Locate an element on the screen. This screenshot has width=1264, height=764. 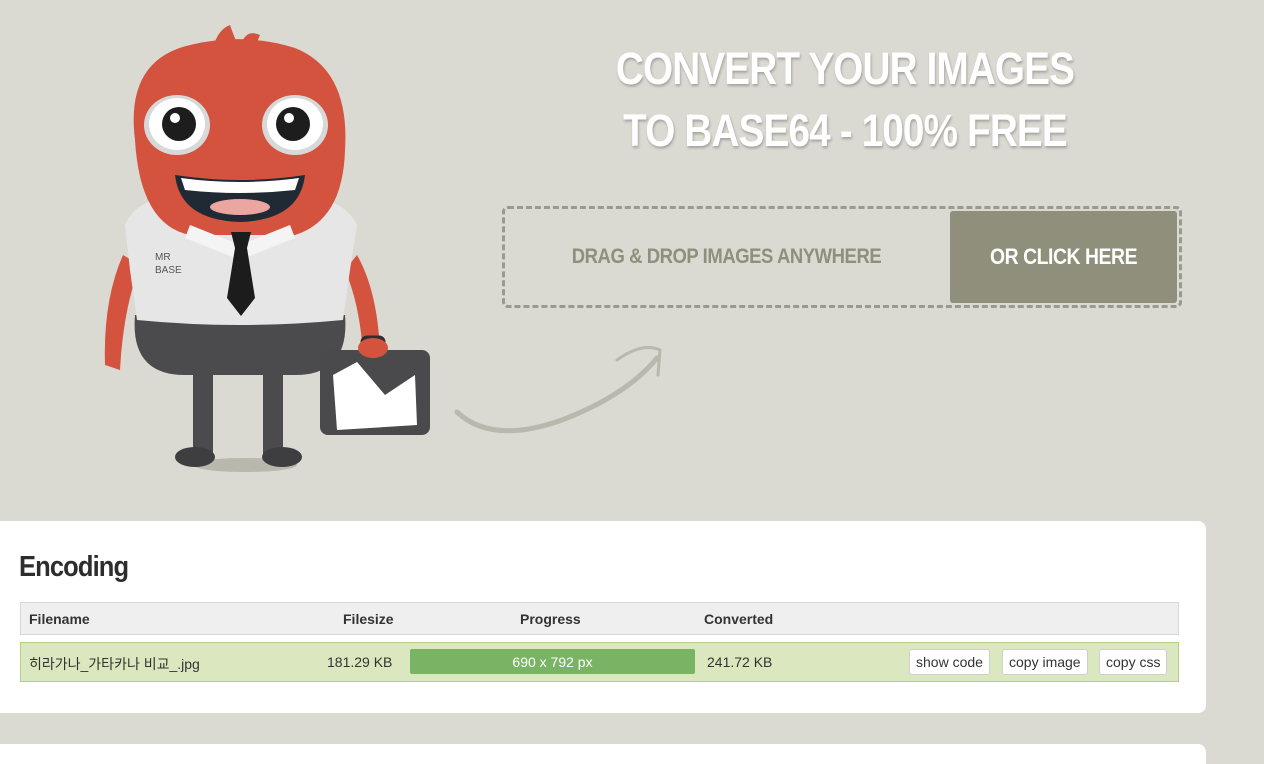
copy-image-button: copy image is located at coordinates (1045, 662).